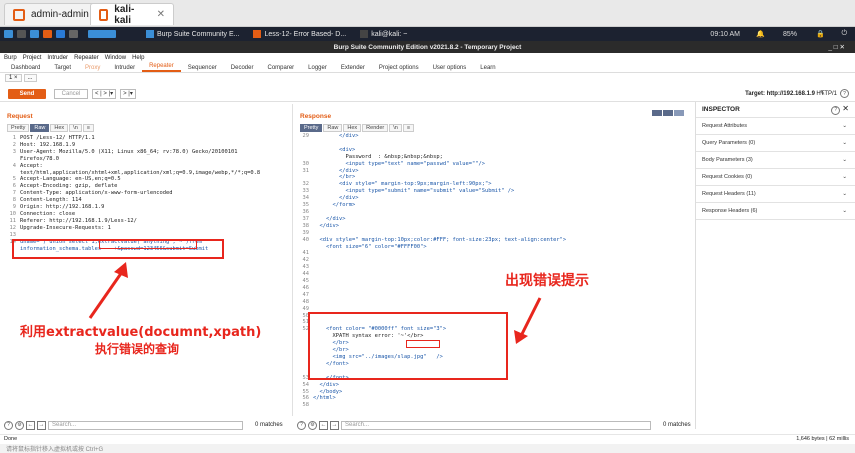 The width and height of the screenshot is (855, 453). I want to click on annotation-left-line2: 执行错误的查询, so click(137, 349).